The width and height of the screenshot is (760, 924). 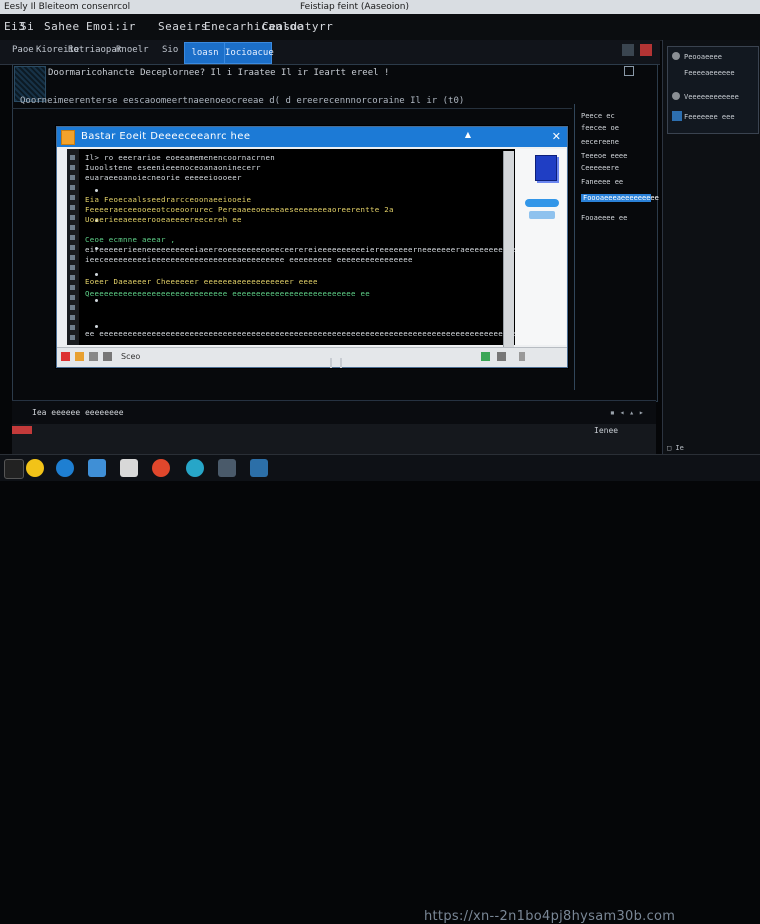 What do you see at coordinates (627, 412) in the screenshot?
I see `status-icons: ▪ ◂ ▴ ▸` at bounding box center [627, 412].